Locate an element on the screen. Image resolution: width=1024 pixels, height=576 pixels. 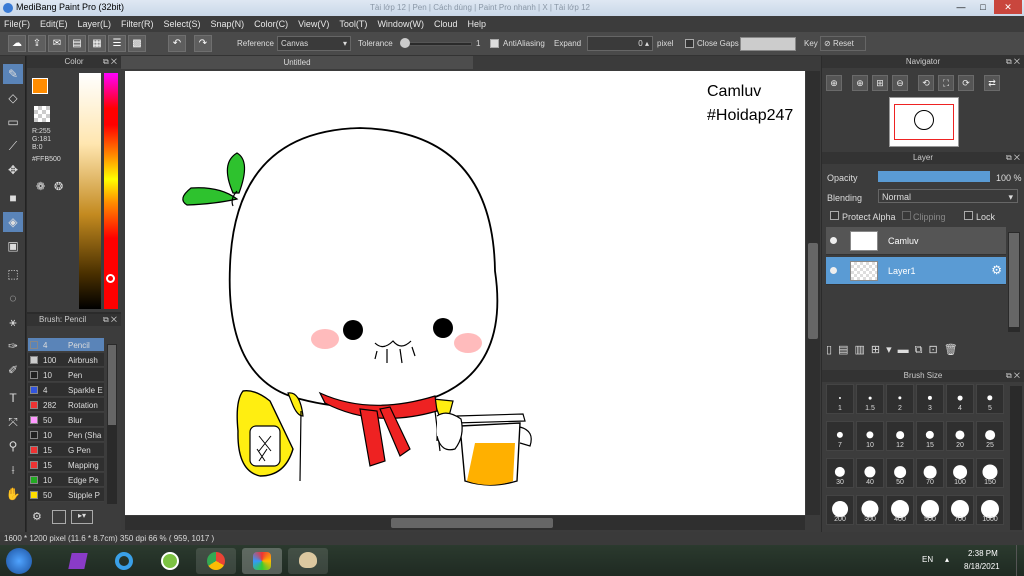
foreground-color-swatch is located at coordinates (40, 86).